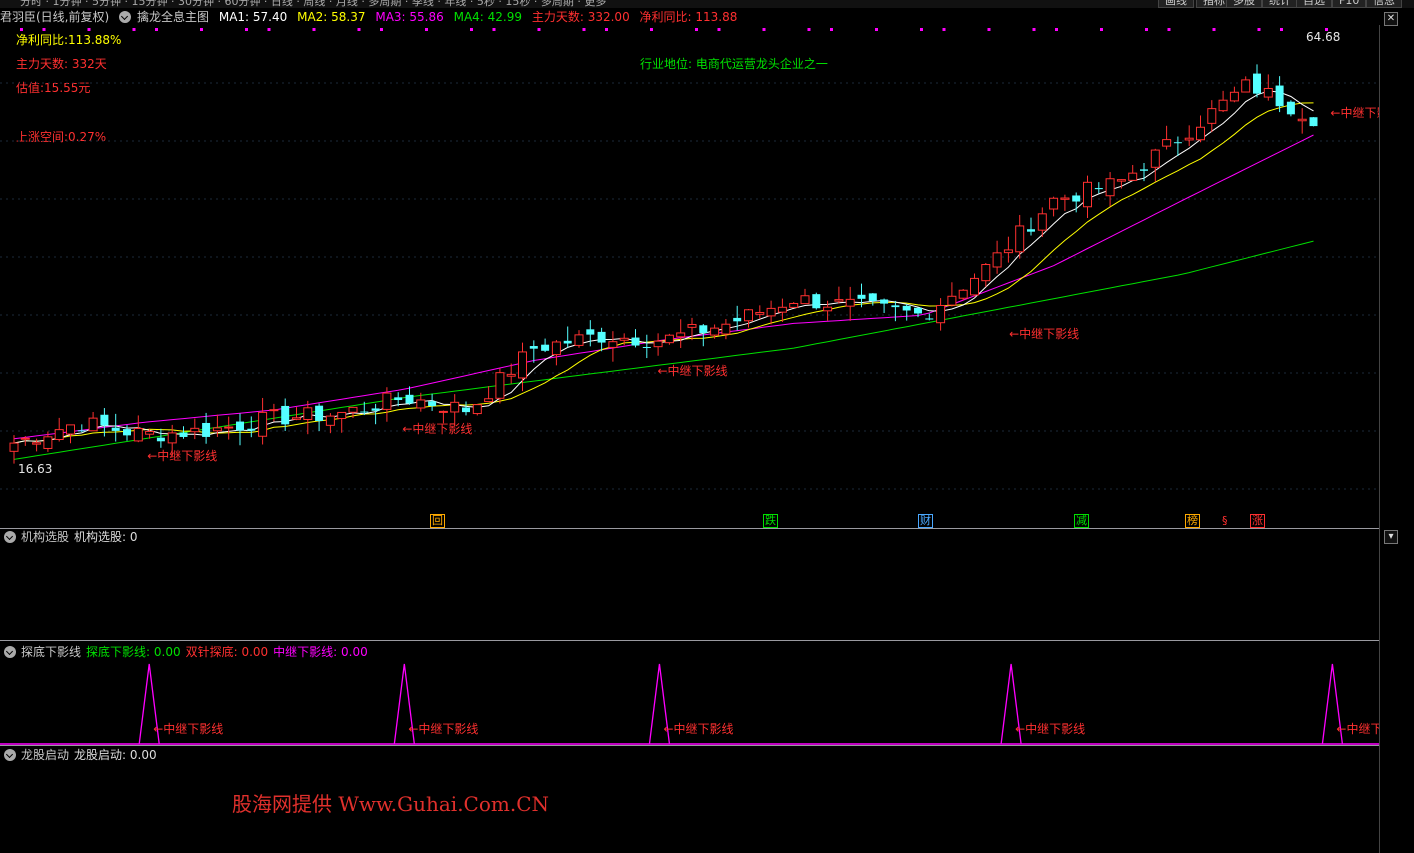  I want to click on toolbar-button-multi: 多股, so click(1244, 4).